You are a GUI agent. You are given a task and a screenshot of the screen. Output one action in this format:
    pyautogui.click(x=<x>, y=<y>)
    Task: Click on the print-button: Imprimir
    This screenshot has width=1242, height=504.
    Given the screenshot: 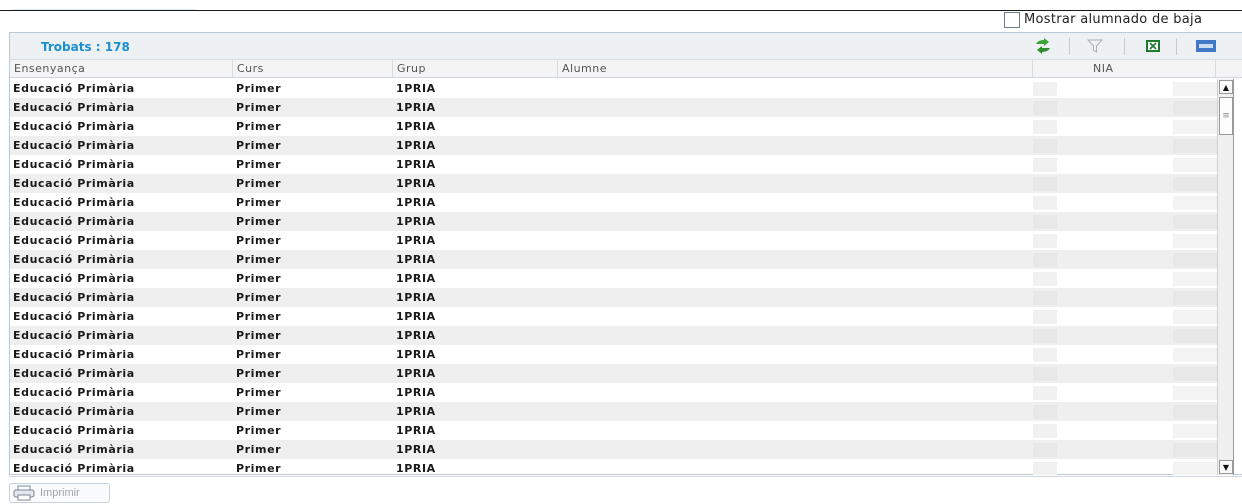 What is the action you would take?
    pyautogui.click(x=59, y=493)
    